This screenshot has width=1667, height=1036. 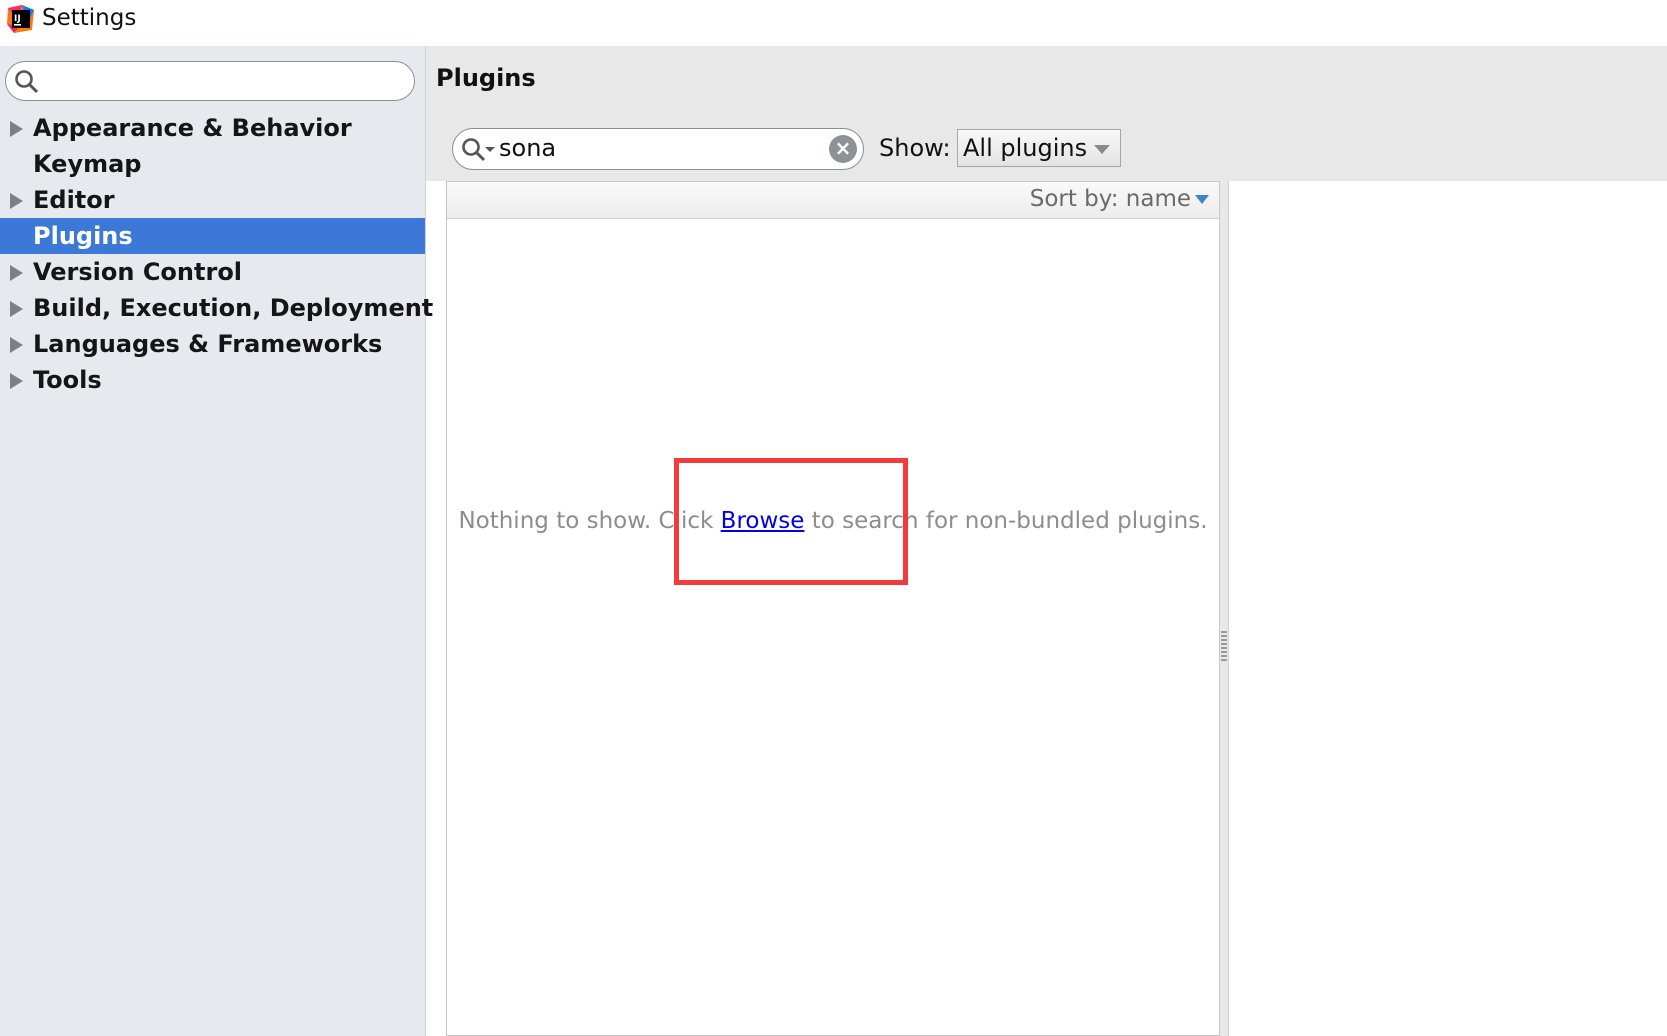 I want to click on svg-text: IJ, so click(x=17, y=19).